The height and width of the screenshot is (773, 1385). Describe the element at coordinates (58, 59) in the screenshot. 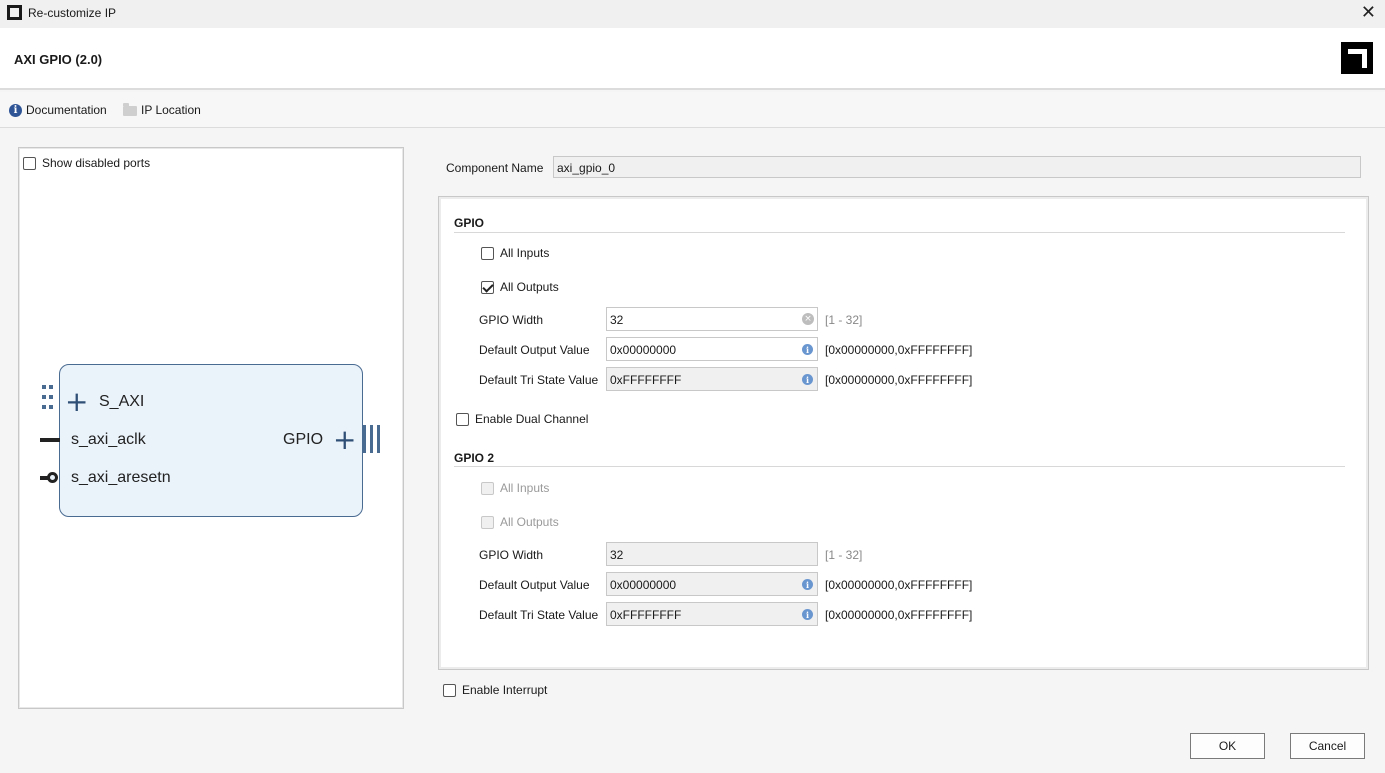

I see `ip-title: AXI GPIO (2.0)` at that location.